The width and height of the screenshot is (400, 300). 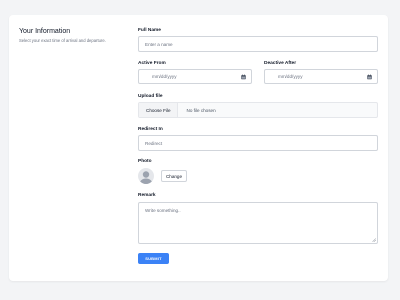 What do you see at coordinates (258, 110) in the screenshot?
I see `file-input: Choose File No file chosen` at bounding box center [258, 110].